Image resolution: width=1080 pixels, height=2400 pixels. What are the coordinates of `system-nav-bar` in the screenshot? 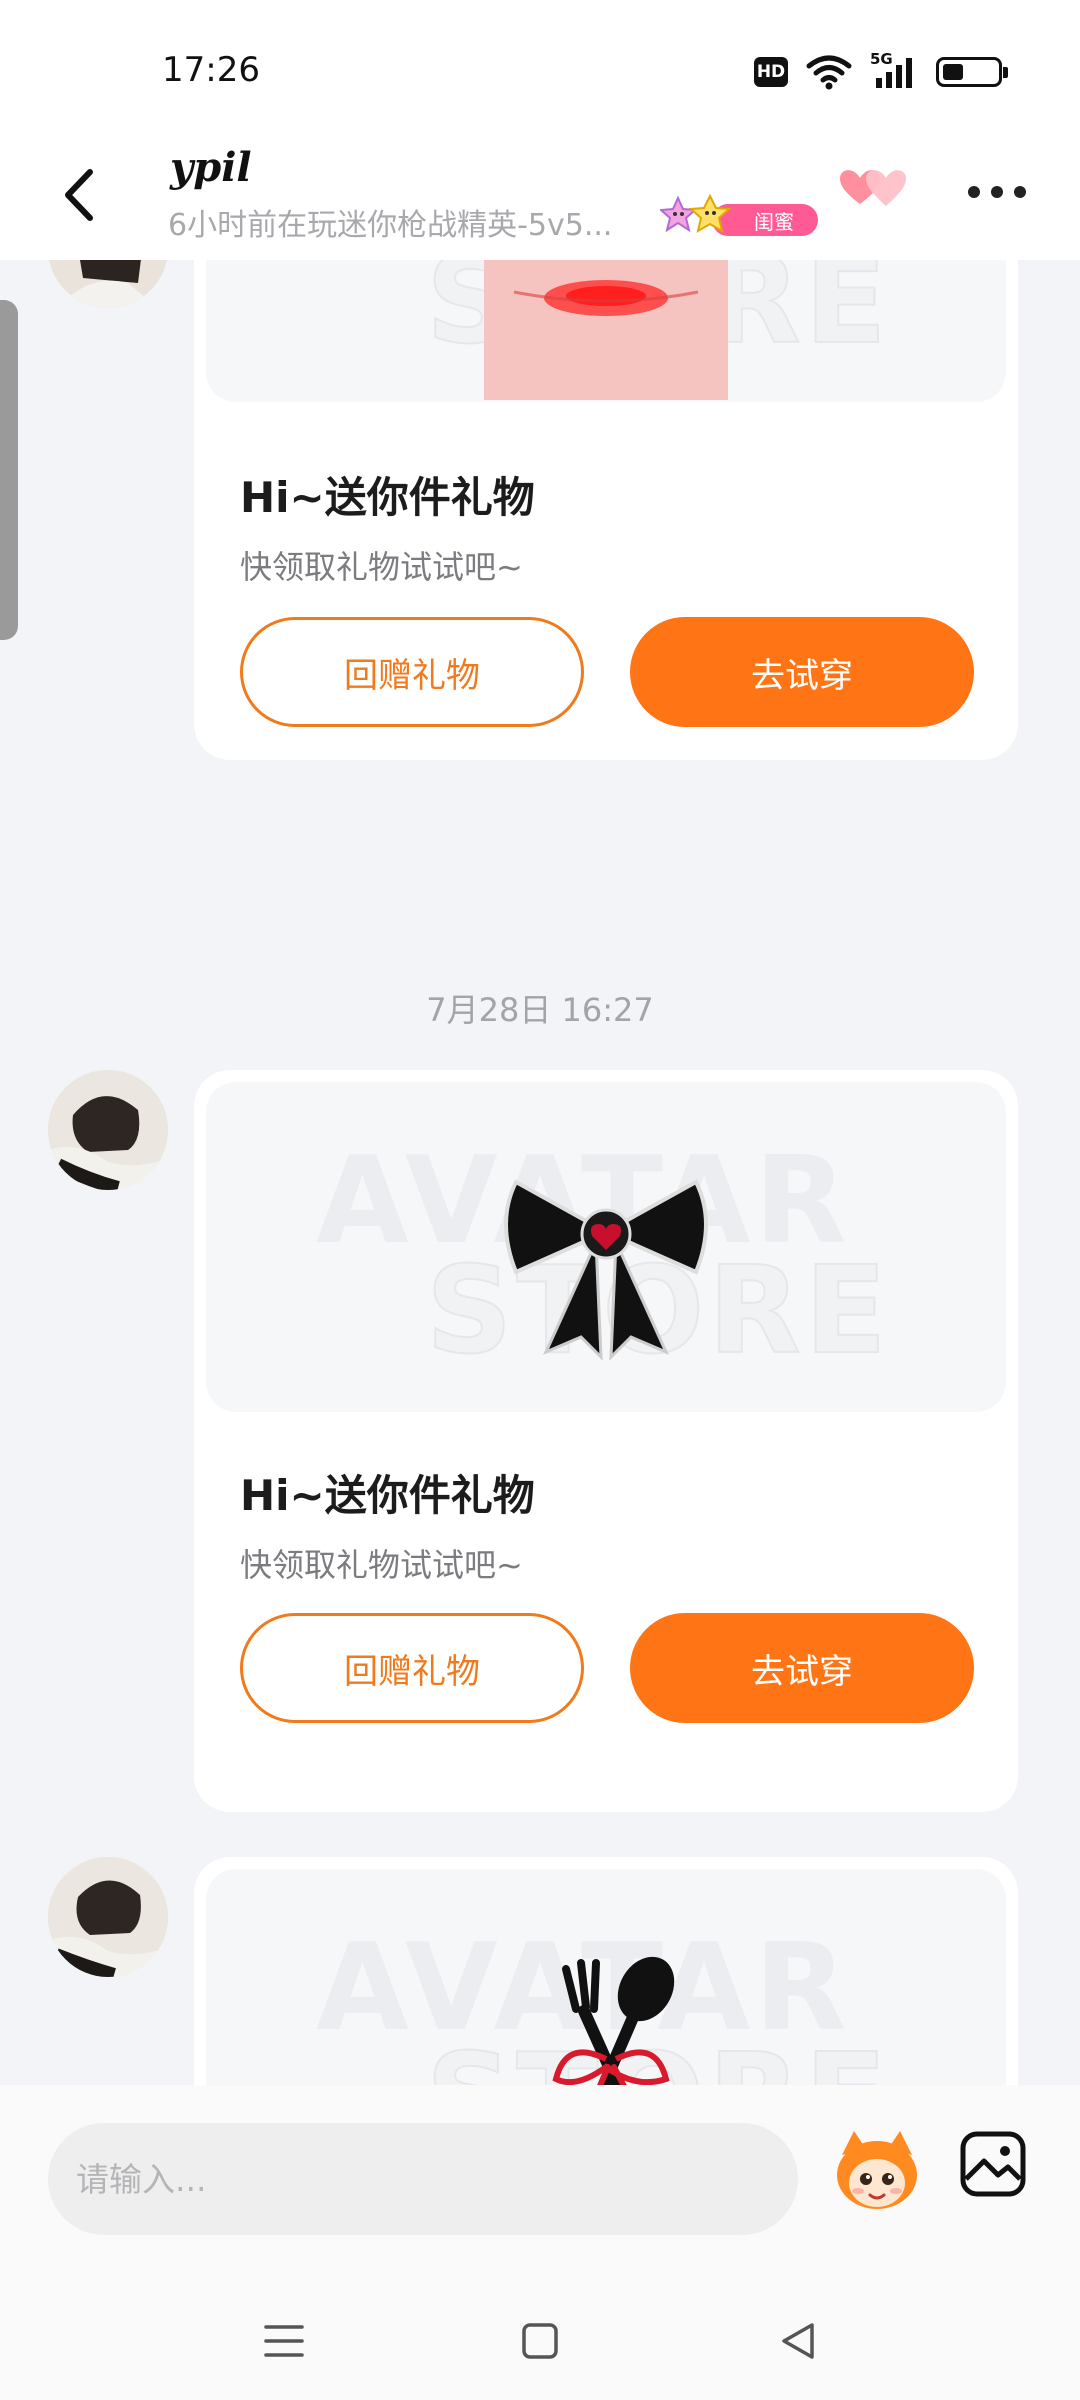 It's located at (540, 2337).